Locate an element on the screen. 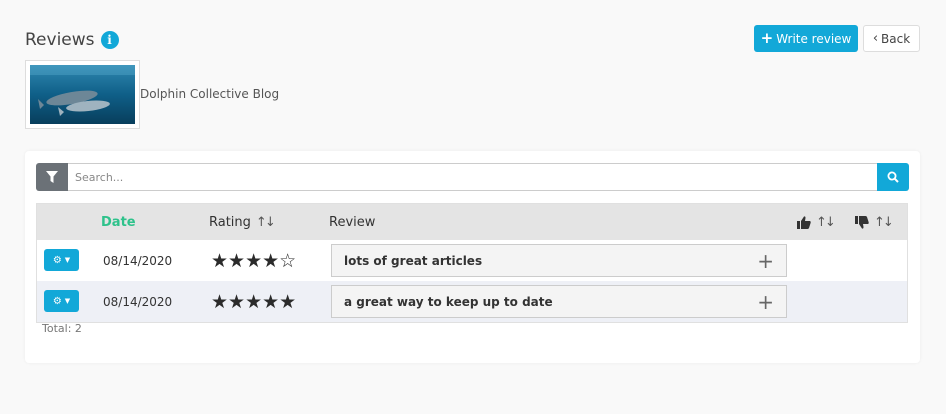 The image size is (946, 414). search-icon is located at coordinates (893, 177).